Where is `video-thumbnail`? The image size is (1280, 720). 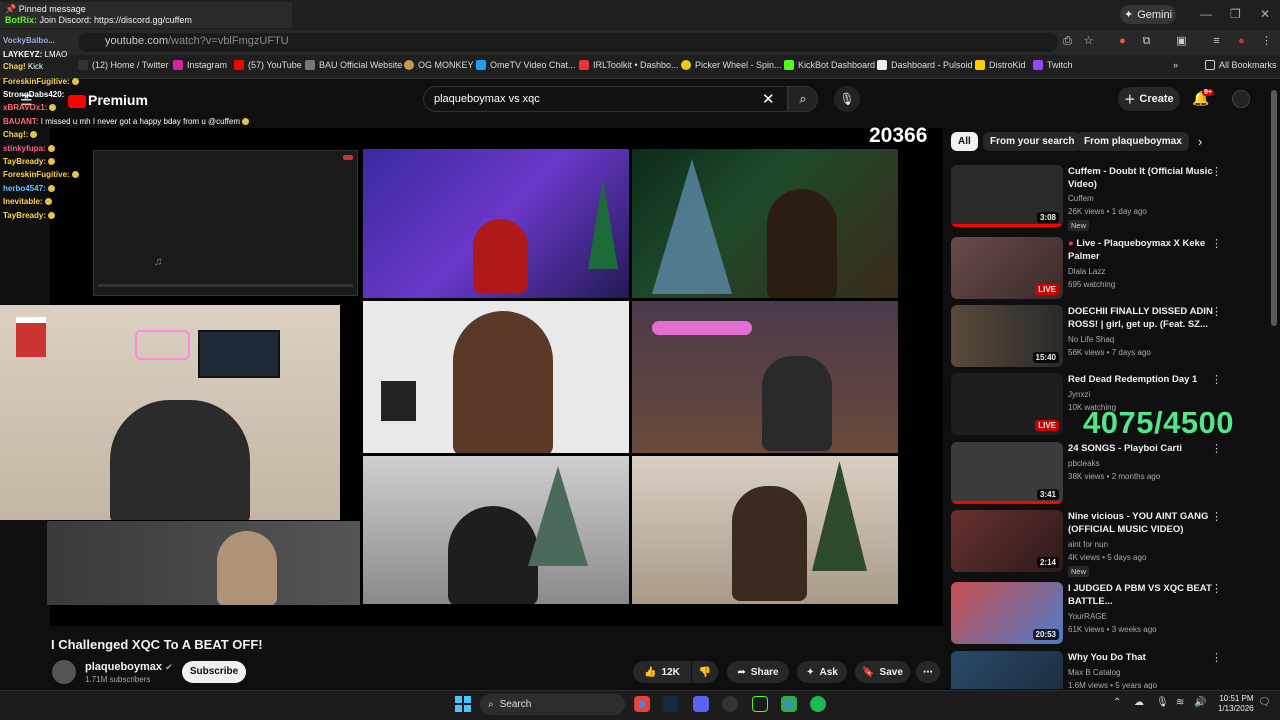
video-thumbnail is located at coordinates (1007, 670).